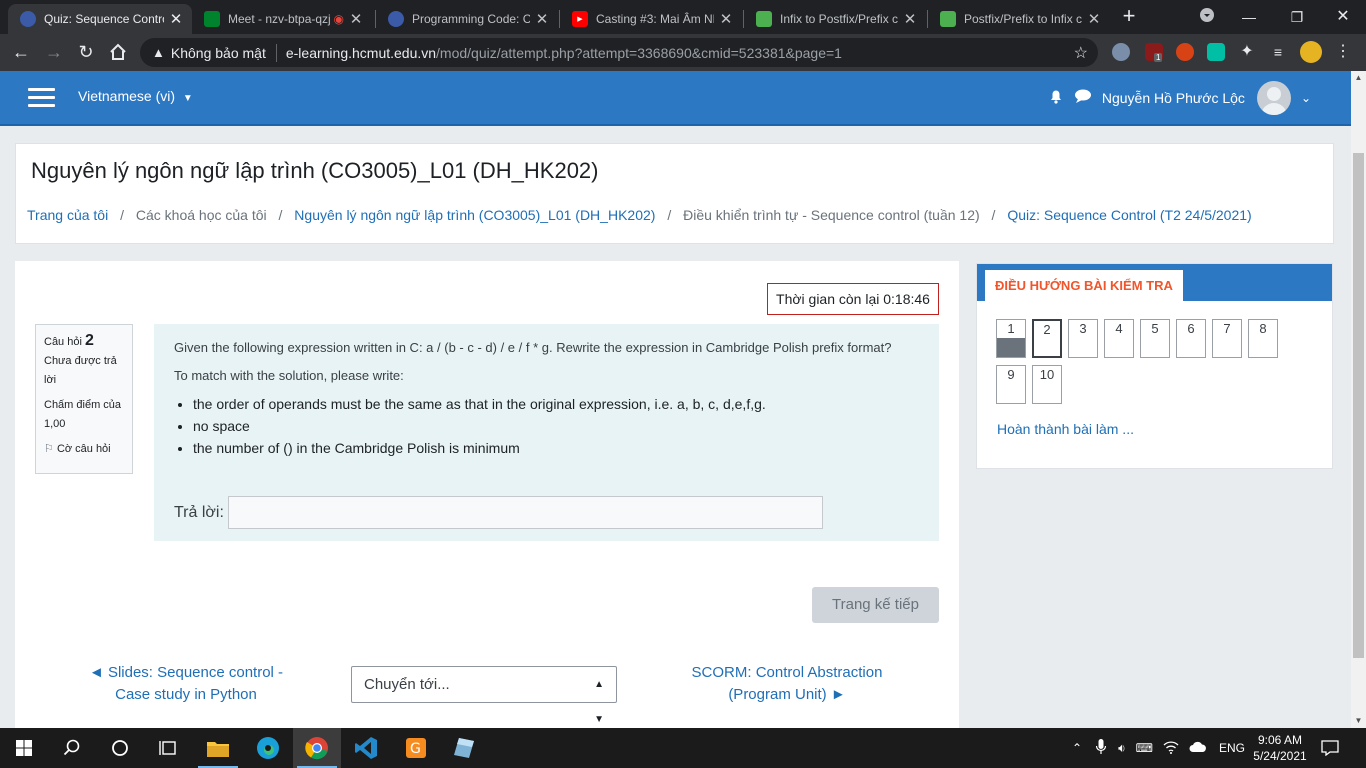  I want to click on next-page-button: Trang kế tiếp, so click(875, 605).